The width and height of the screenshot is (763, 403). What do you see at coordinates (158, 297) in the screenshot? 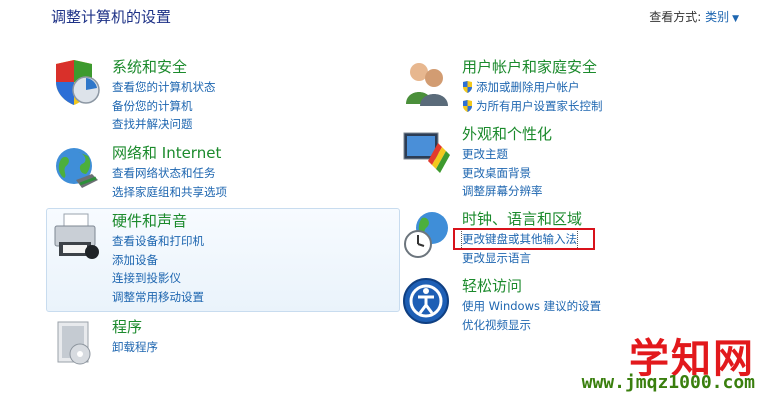
I see `link-mobility-settings: 调整常用移动设置` at bounding box center [158, 297].